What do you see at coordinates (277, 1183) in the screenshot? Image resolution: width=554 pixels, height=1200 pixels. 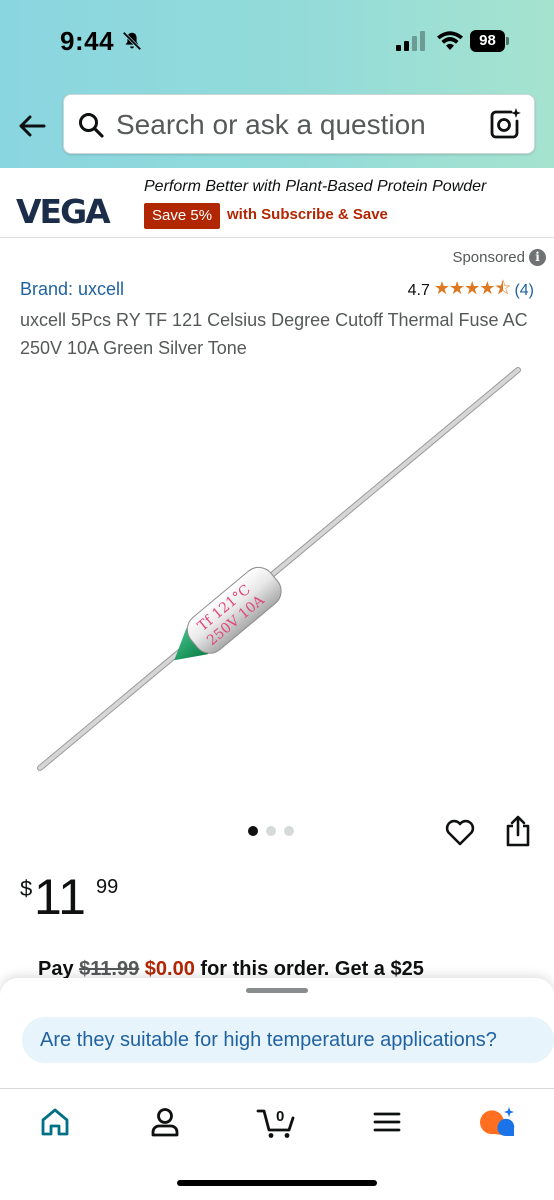 I see `home-indicator` at bounding box center [277, 1183].